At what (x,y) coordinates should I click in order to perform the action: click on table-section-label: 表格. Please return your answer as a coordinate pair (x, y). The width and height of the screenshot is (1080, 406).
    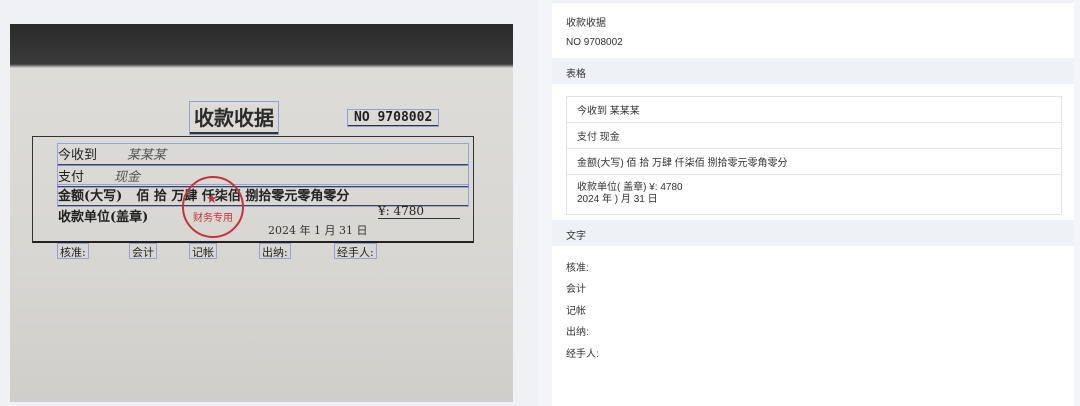
    Looking at the image, I should click on (576, 74).